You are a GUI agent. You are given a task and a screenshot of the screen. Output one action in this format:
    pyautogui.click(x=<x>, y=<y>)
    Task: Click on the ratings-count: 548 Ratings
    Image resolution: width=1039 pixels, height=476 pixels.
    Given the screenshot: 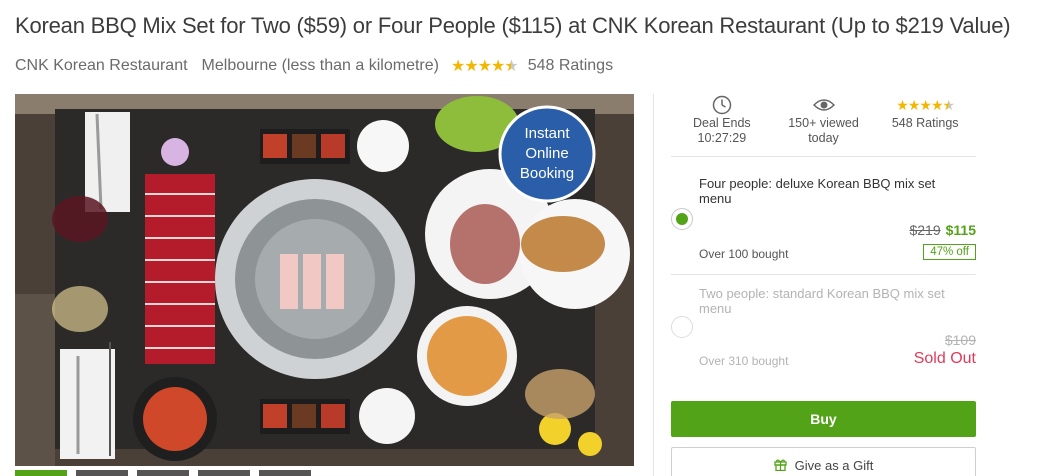 What is the action you would take?
    pyautogui.click(x=570, y=66)
    